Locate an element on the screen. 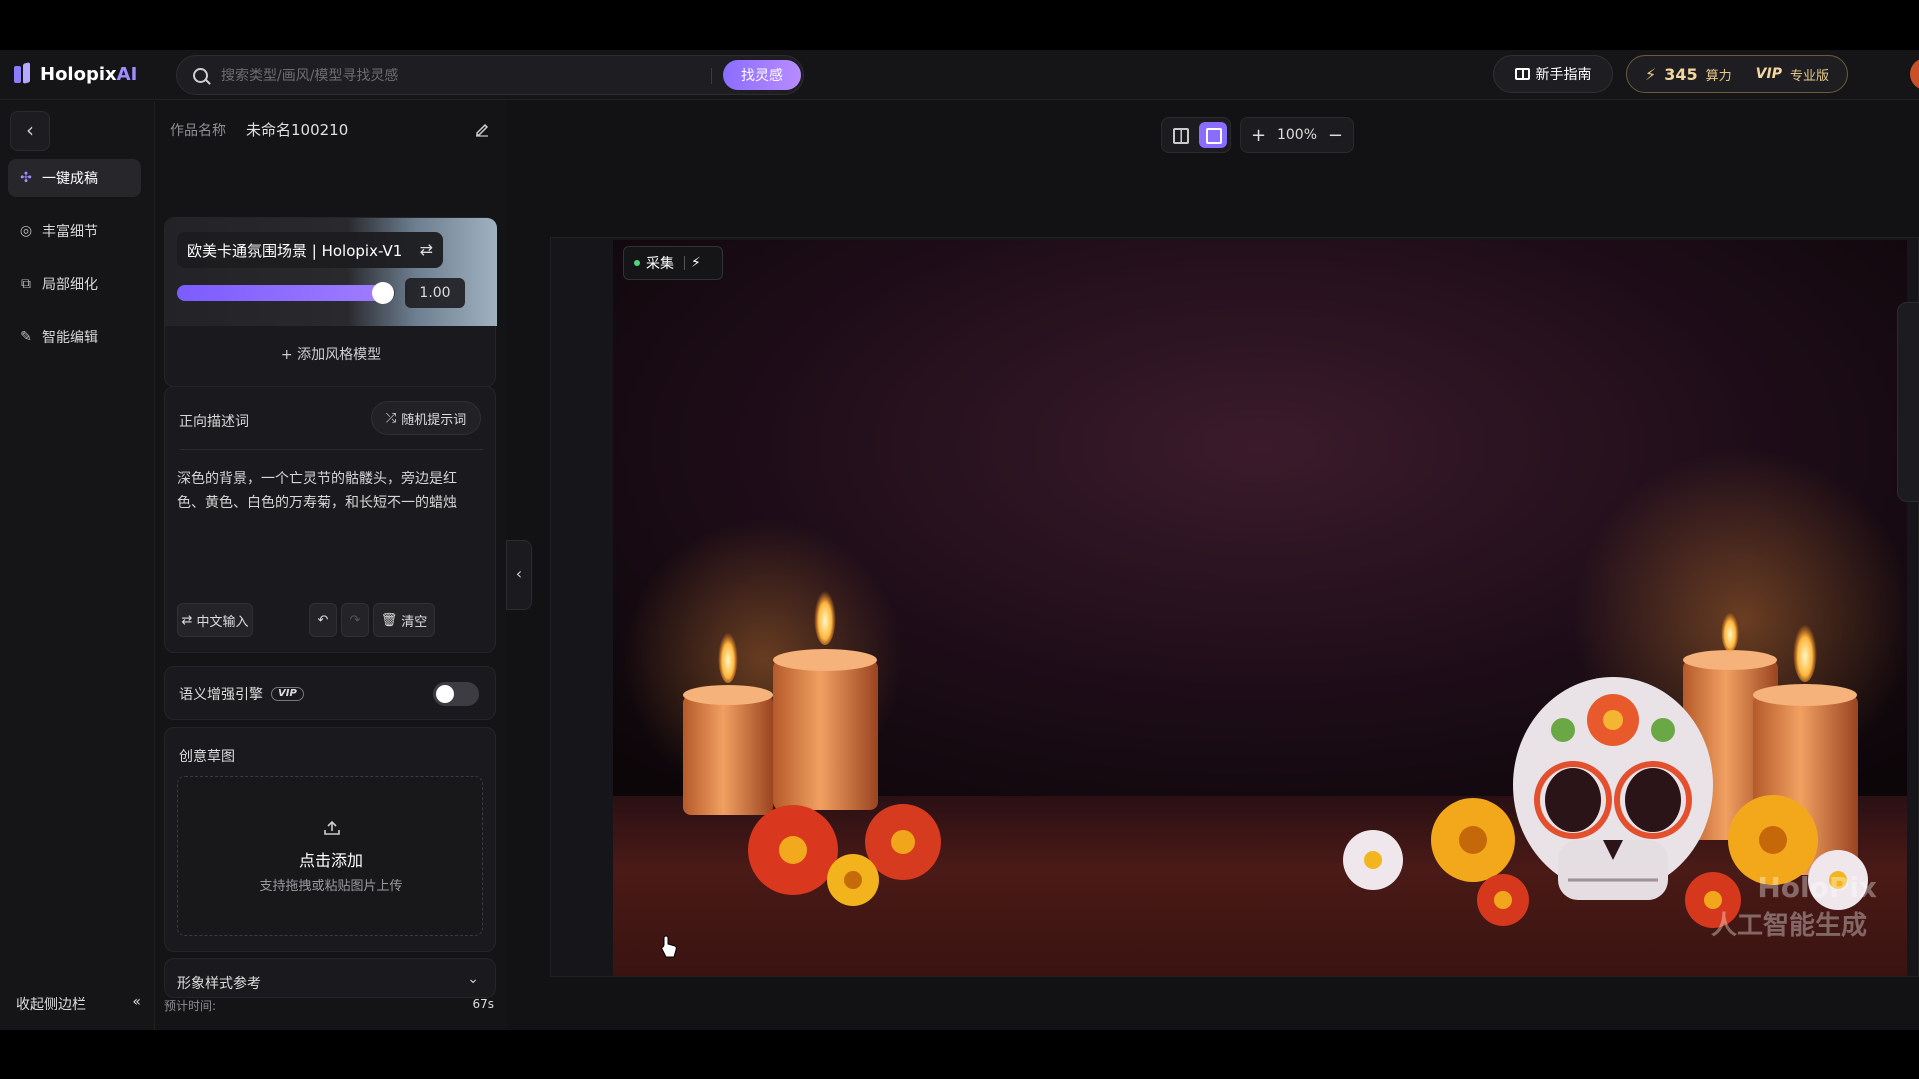 The image size is (1919, 1079). trash-icon: 🗑 is located at coordinates (389, 620).